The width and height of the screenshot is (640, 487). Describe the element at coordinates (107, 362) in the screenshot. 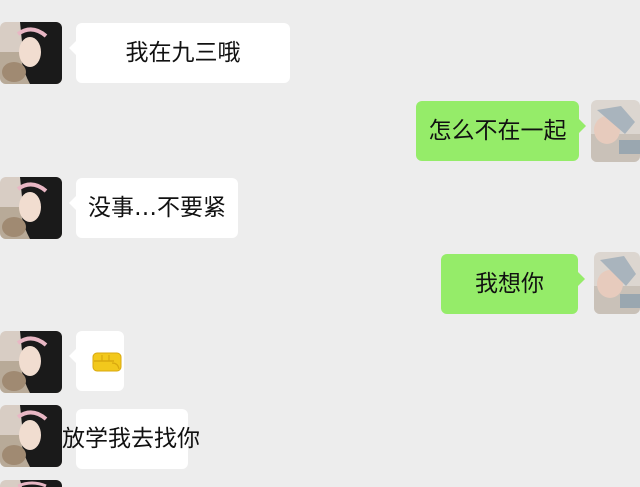

I see `fist-emoji-icon` at that location.